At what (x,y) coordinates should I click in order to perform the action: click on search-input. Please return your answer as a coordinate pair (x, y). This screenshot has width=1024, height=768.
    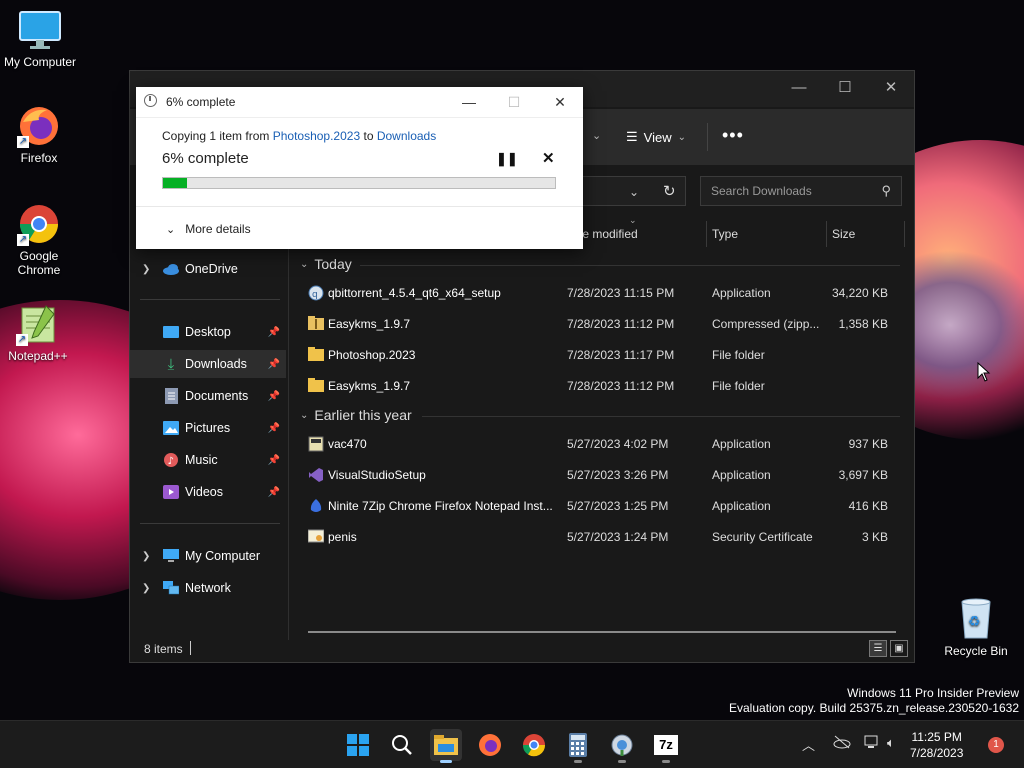
    Looking at the image, I should click on (791, 191).